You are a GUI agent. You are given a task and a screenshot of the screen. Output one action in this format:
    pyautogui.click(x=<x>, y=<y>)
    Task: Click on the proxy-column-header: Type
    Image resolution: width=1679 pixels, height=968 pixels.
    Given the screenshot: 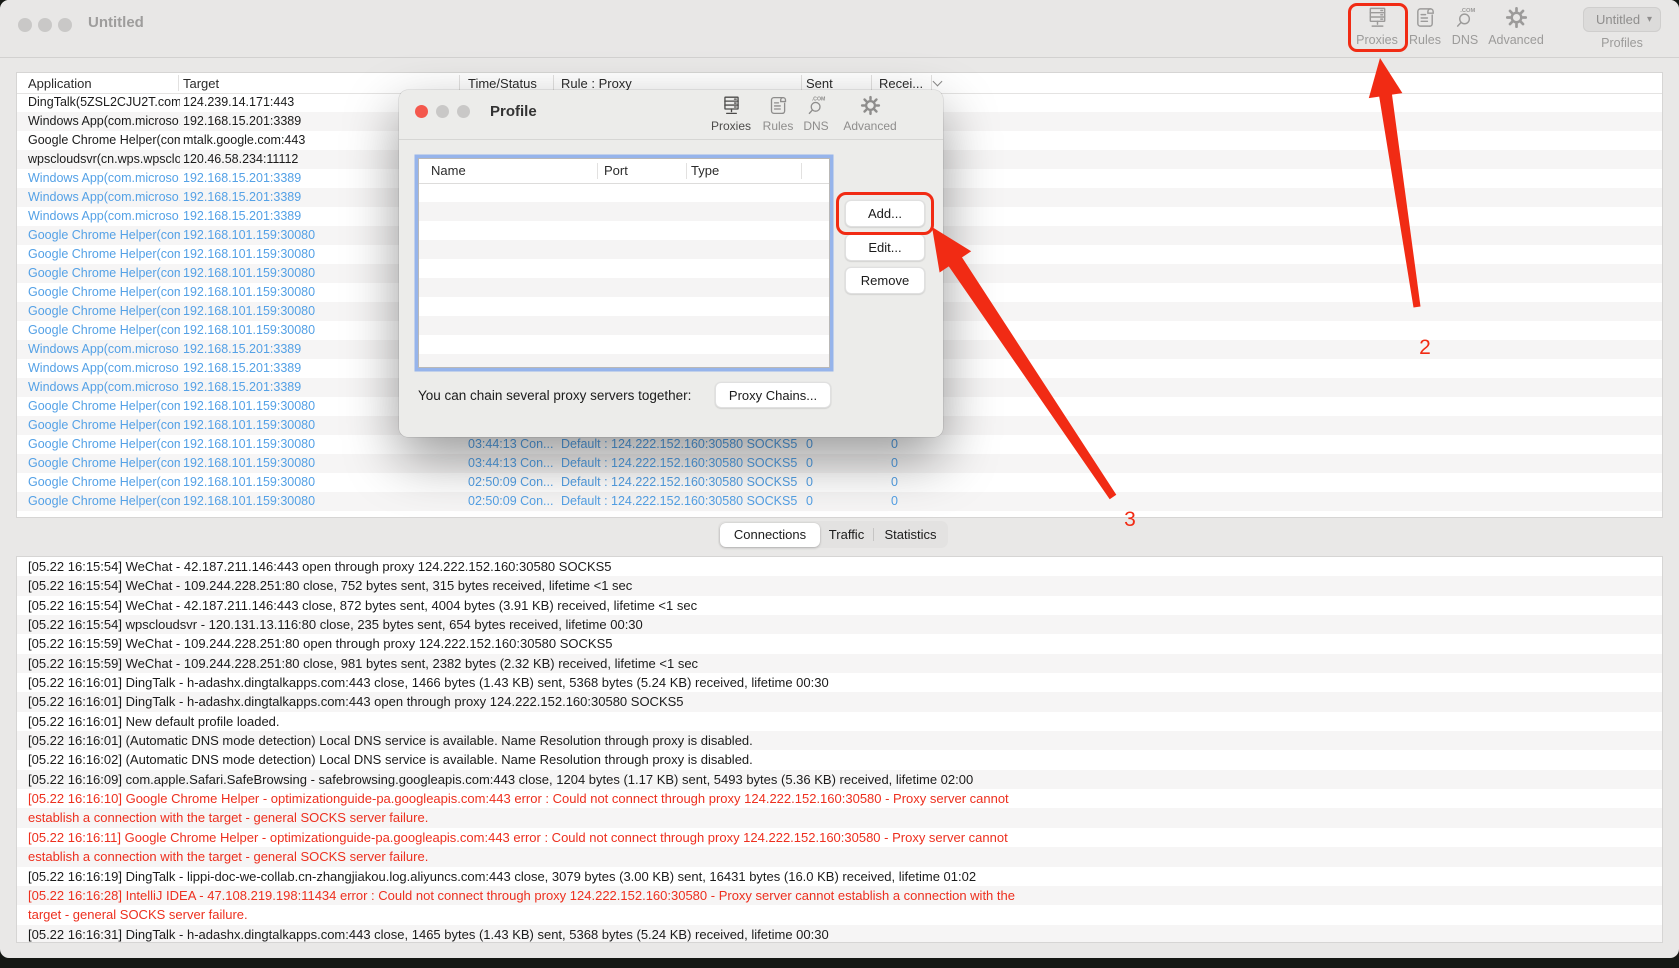 What is the action you would take?
    pyautogui.click(x=705, y=170)
    